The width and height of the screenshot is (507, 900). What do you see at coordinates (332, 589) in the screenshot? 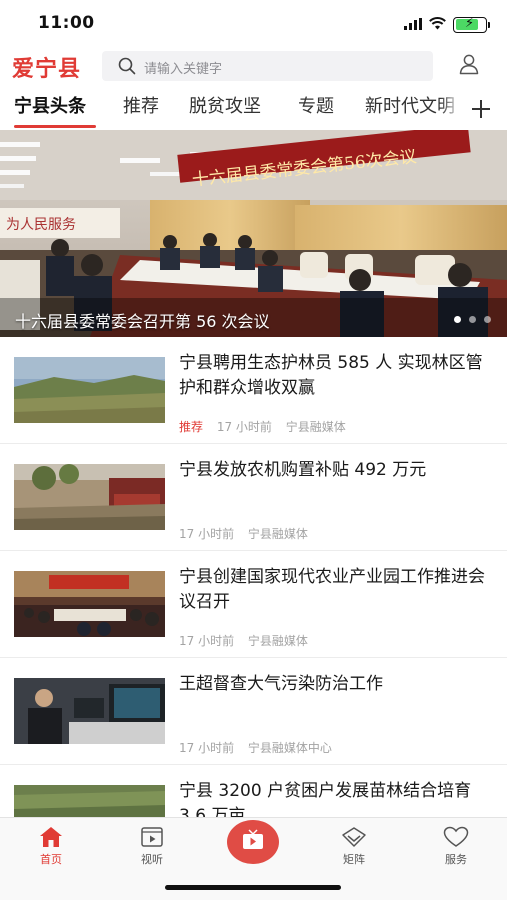
I see `news-title: 宁县创建国家现代农业产业园工作推进会议召开` at bounding box center [332, 589].